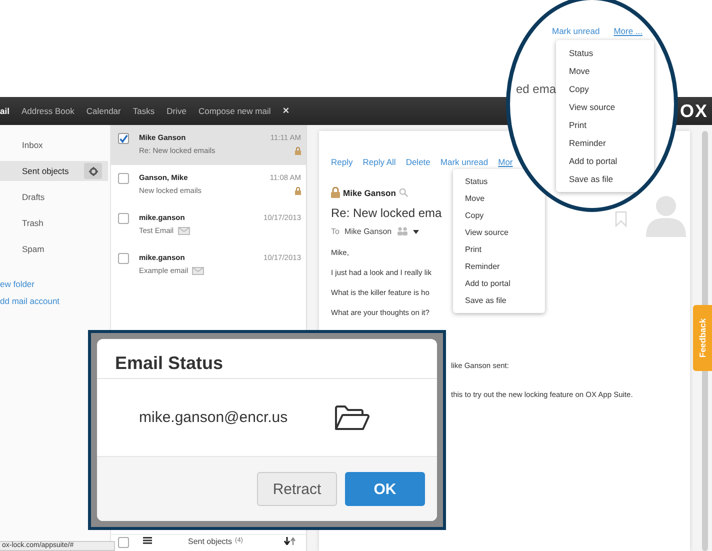  What do you see at coordinates (403, 192) in the screenshot?
I see `search-icon` at bounding box center [403, 192].